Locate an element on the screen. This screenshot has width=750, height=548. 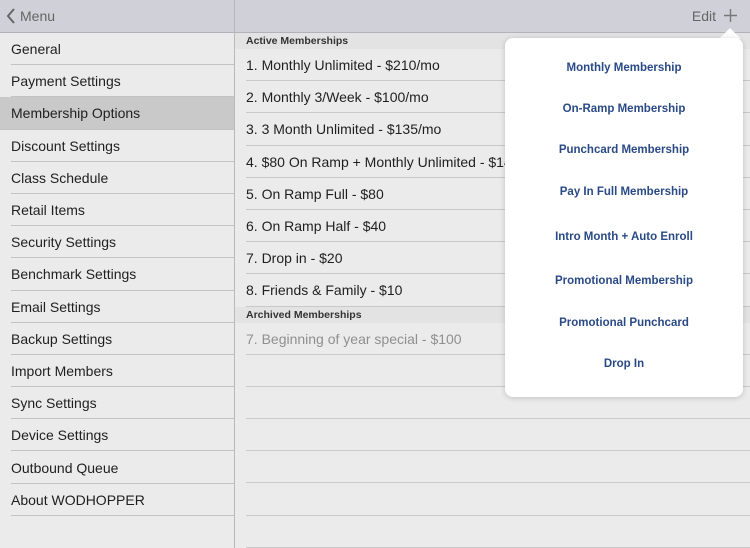
popover-item-intro-month-auto-enroll: Intro Month + Auto Enroll is located at coordinates (624, 237).